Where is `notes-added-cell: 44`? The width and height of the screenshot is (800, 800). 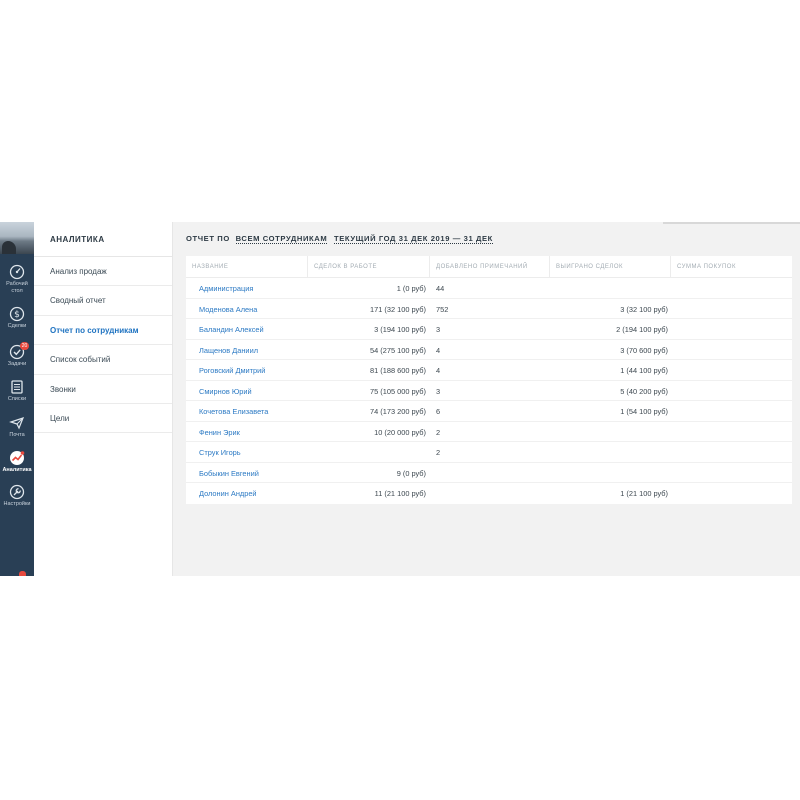 notes-added-cell: 44 is located at coordinates (440, 288).